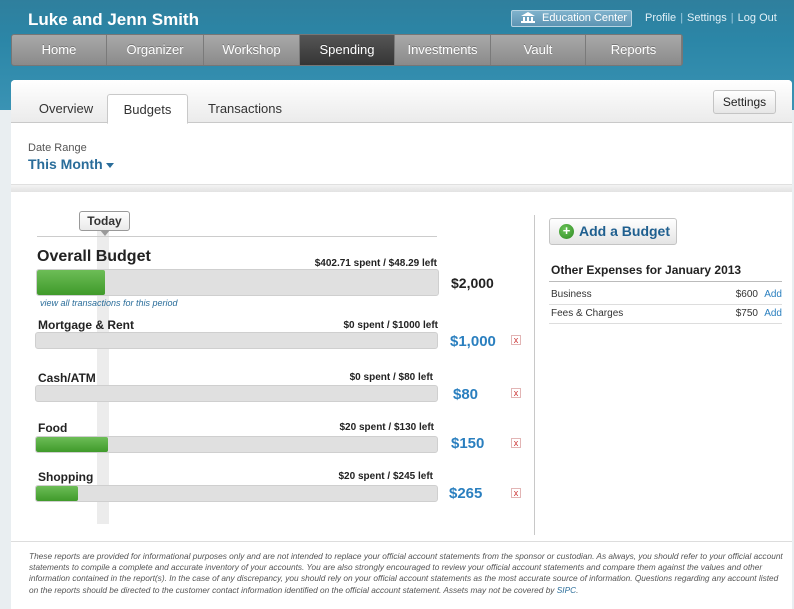 The height and width of the screenshot is (609, 794). I want to click on overall-progress-fill, so click(71, 282).